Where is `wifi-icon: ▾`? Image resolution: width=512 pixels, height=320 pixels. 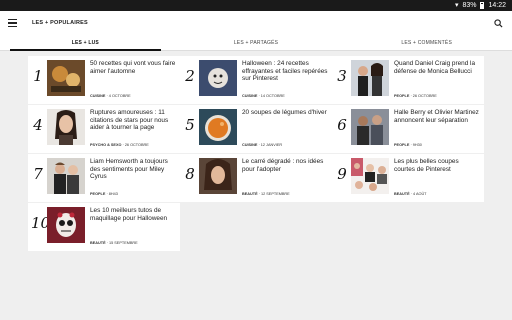 wifi-icon: ▾ is located at coordinates (456, 5).